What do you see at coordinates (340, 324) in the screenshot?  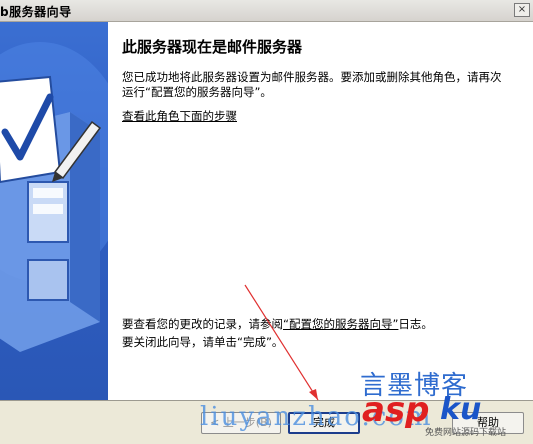 I see `wizard-log-link: “配置您的服务器向导”` at bounding box center [340, 324].